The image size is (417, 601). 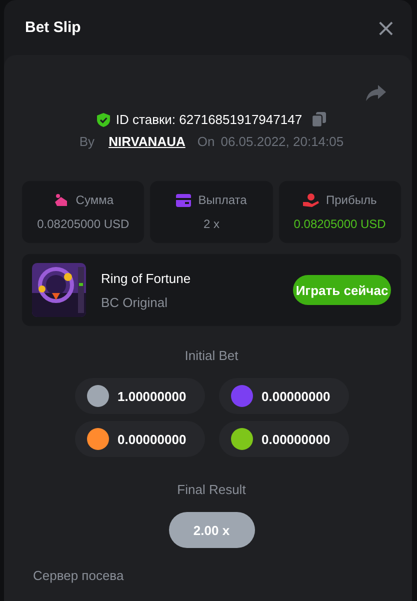 I want to click on on-label: On, so click(x=206, y=141).